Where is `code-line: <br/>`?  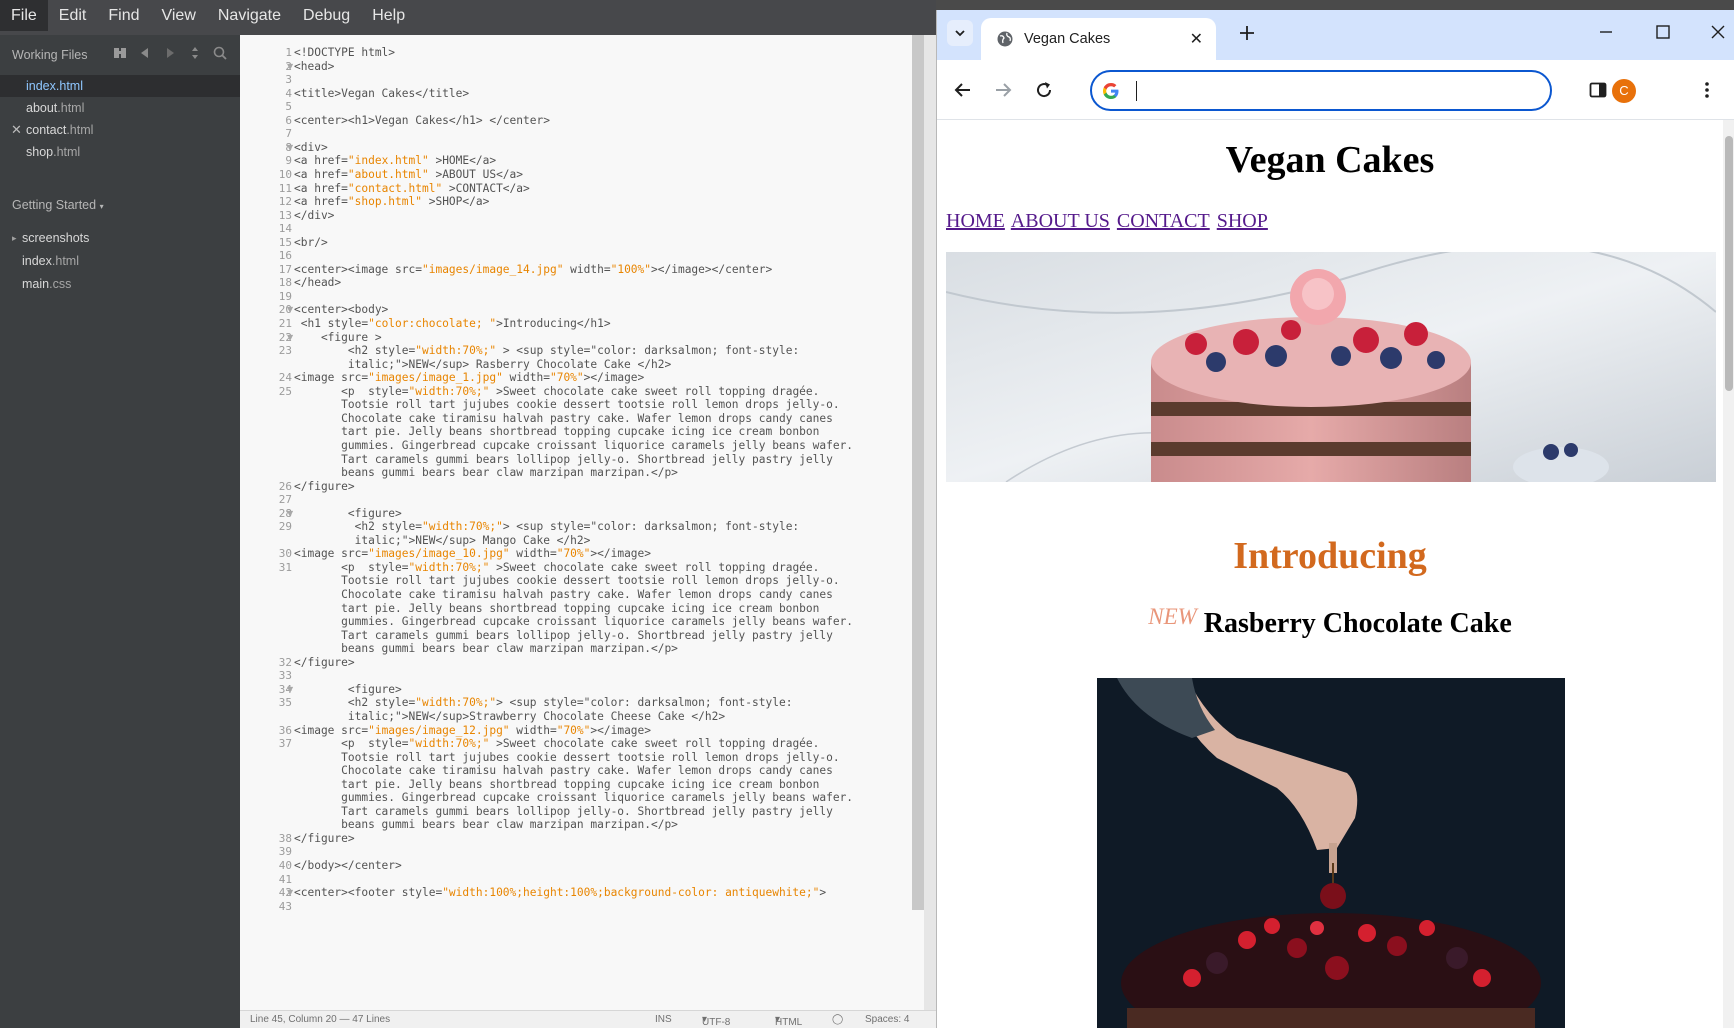
code-line: <br/> is located at coordinates (311, 242).